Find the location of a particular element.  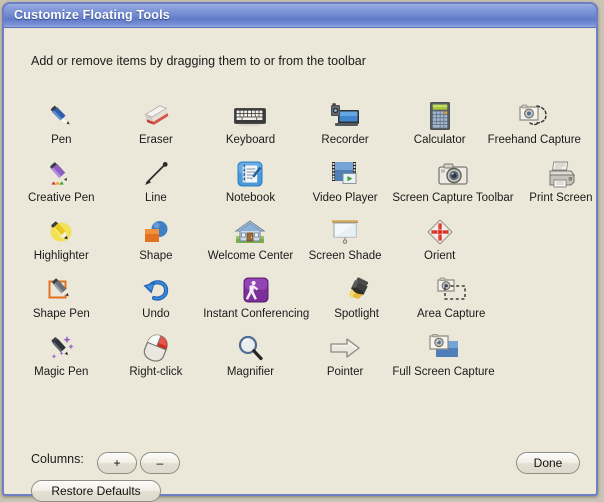

tool-item-label: Screen Shade is located at coordinates (345, 256).